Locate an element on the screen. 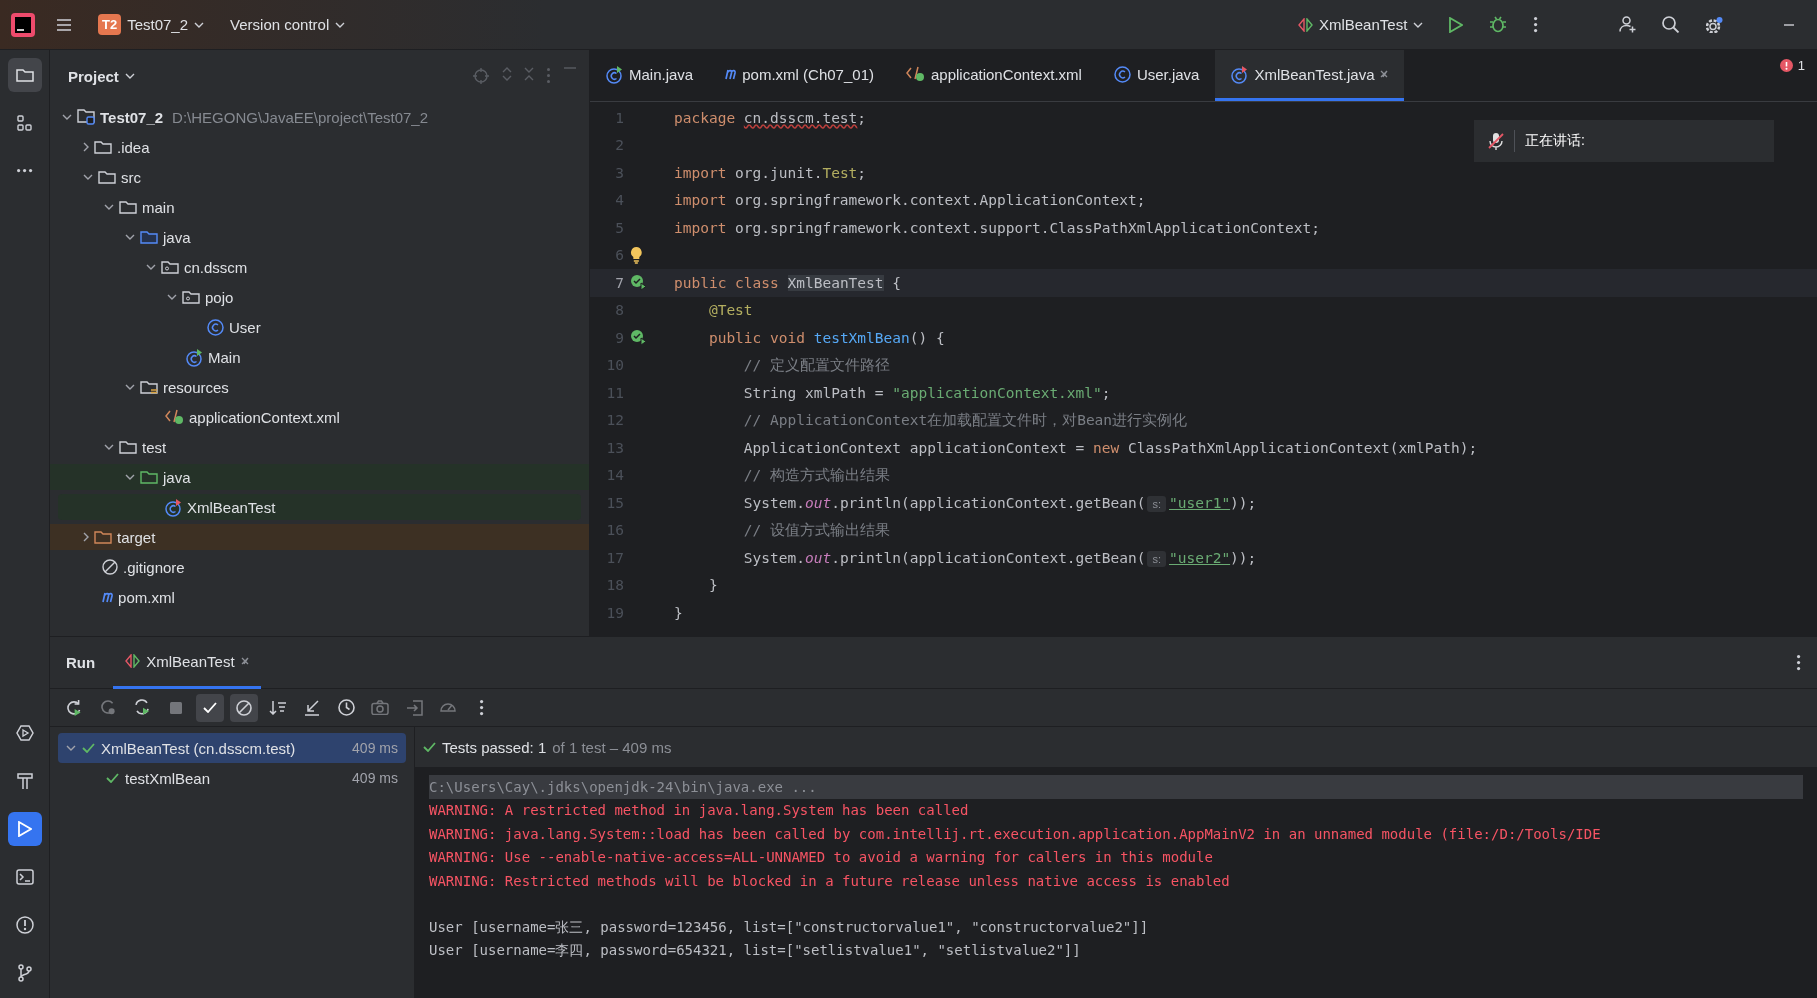 The width and height of the screenshot is (1817, 998). console-line: WARNING: A restricted method in java.lang.System has been called is located at coordinates (699, 811).